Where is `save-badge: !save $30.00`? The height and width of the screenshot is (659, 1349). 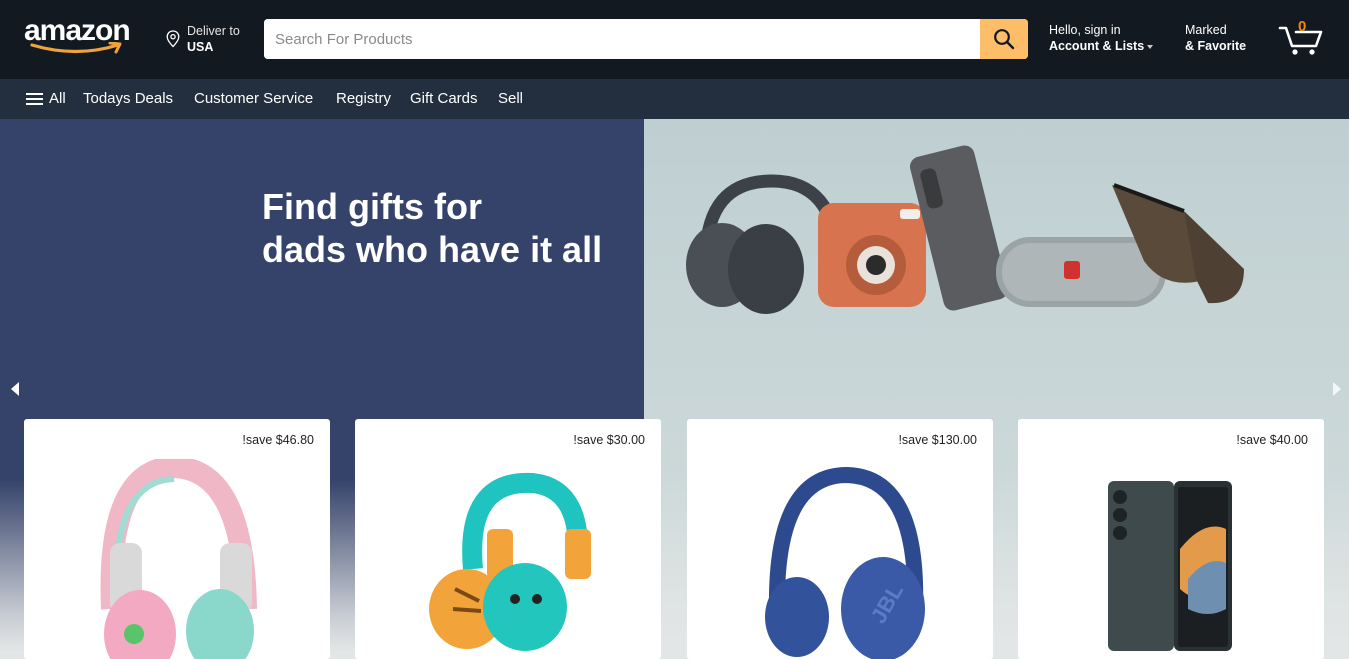
save-badge: !save $30.00 is located at coordinates (609, 440).